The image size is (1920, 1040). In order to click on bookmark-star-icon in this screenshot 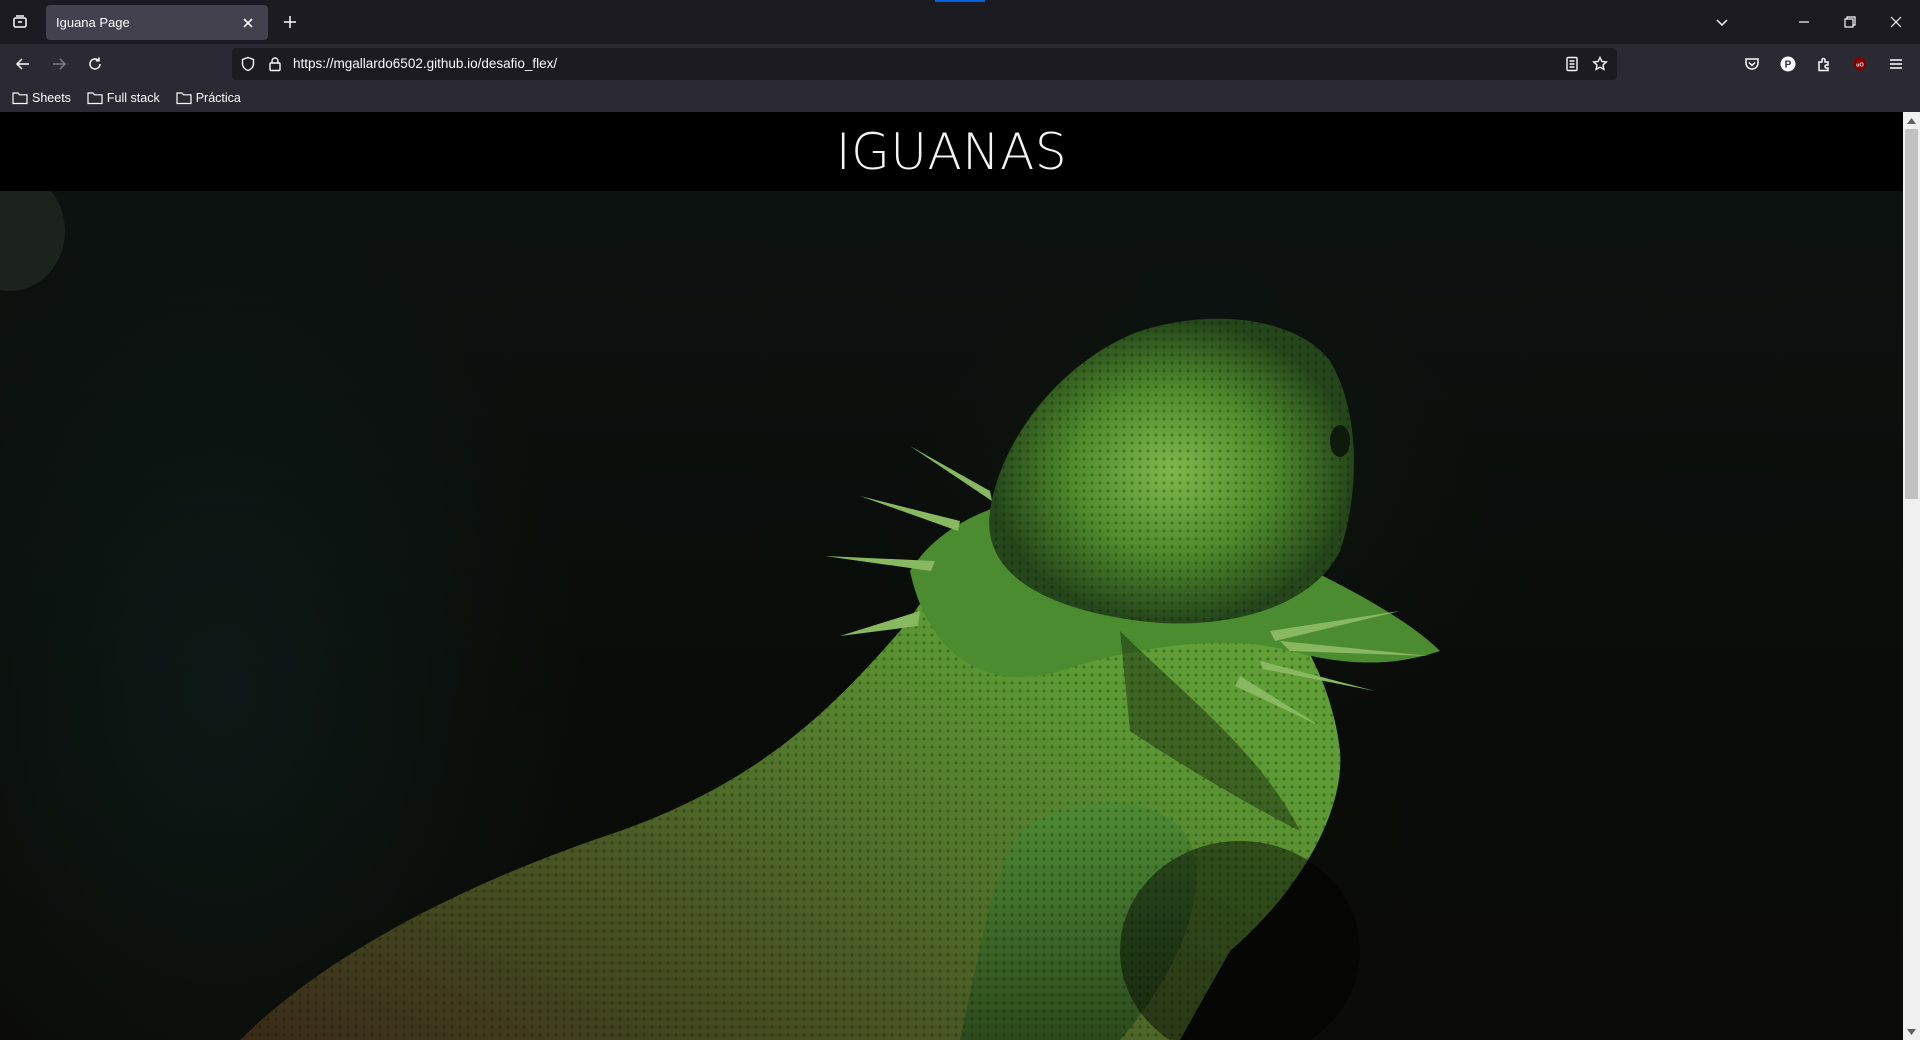, I will do `click(1600, 63)`.